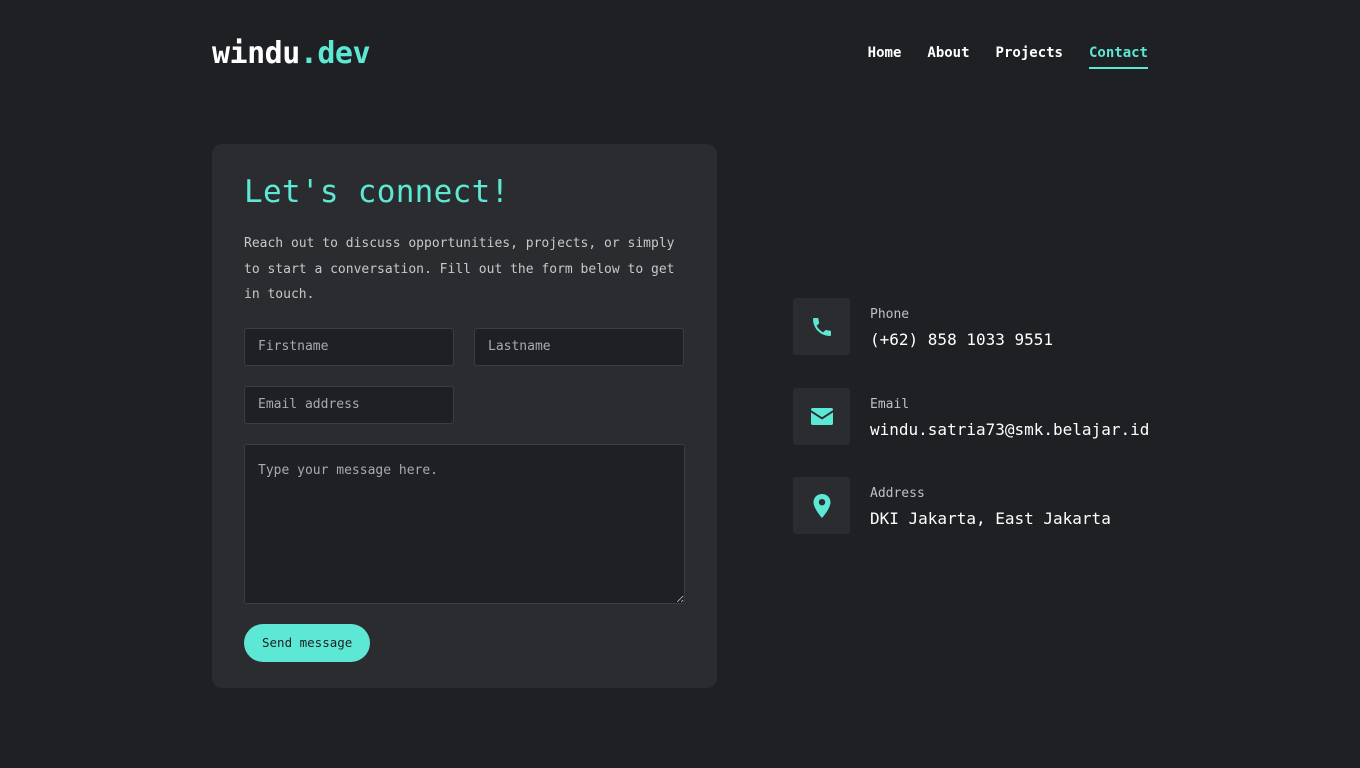 This screenshot has width=1360, height=768. I want to click on address-label: Address, so click(897, 493).